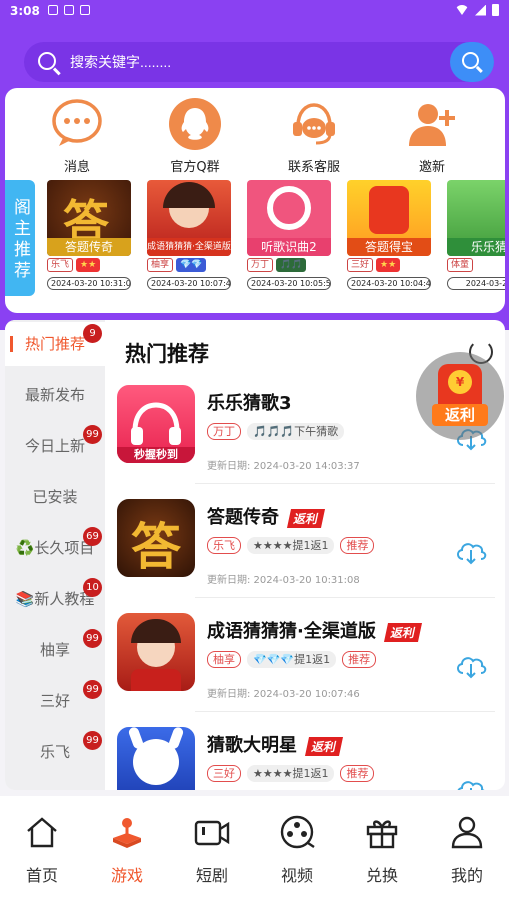 This screenshot has width=509, height=906. I want to click on nav-profile: 我的, so click(467, 850).